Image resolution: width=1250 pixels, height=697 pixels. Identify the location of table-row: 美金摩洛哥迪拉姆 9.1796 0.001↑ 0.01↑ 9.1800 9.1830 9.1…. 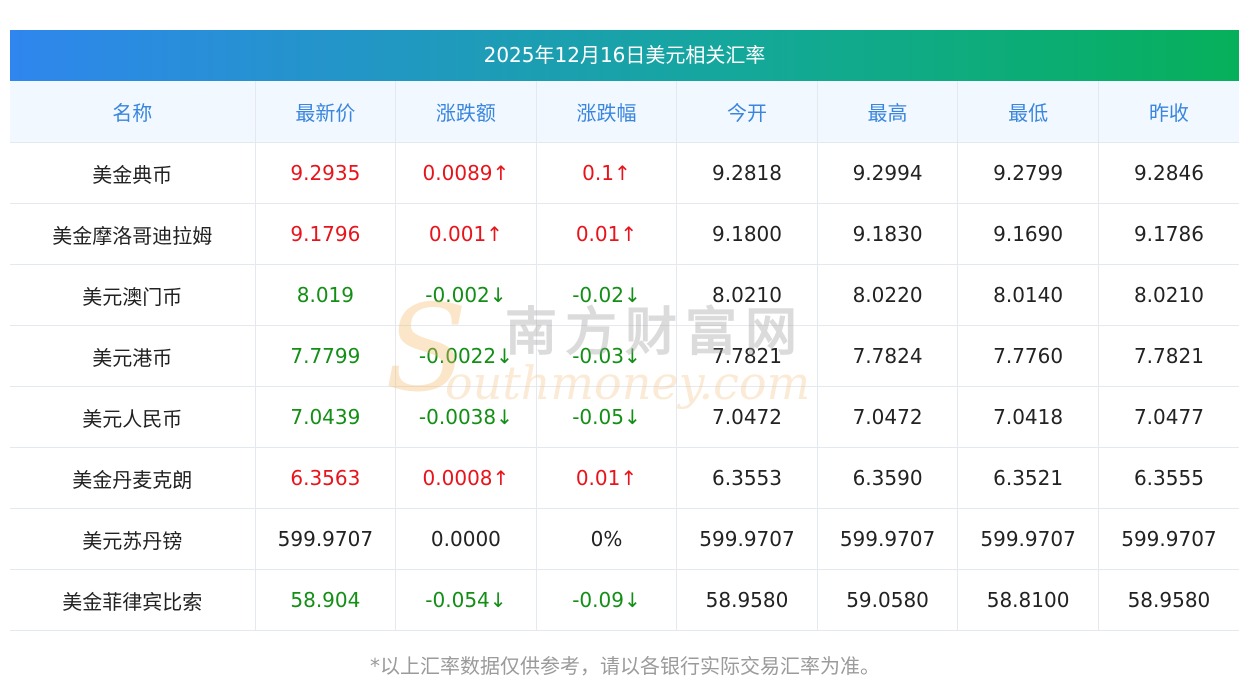
(624, 234).